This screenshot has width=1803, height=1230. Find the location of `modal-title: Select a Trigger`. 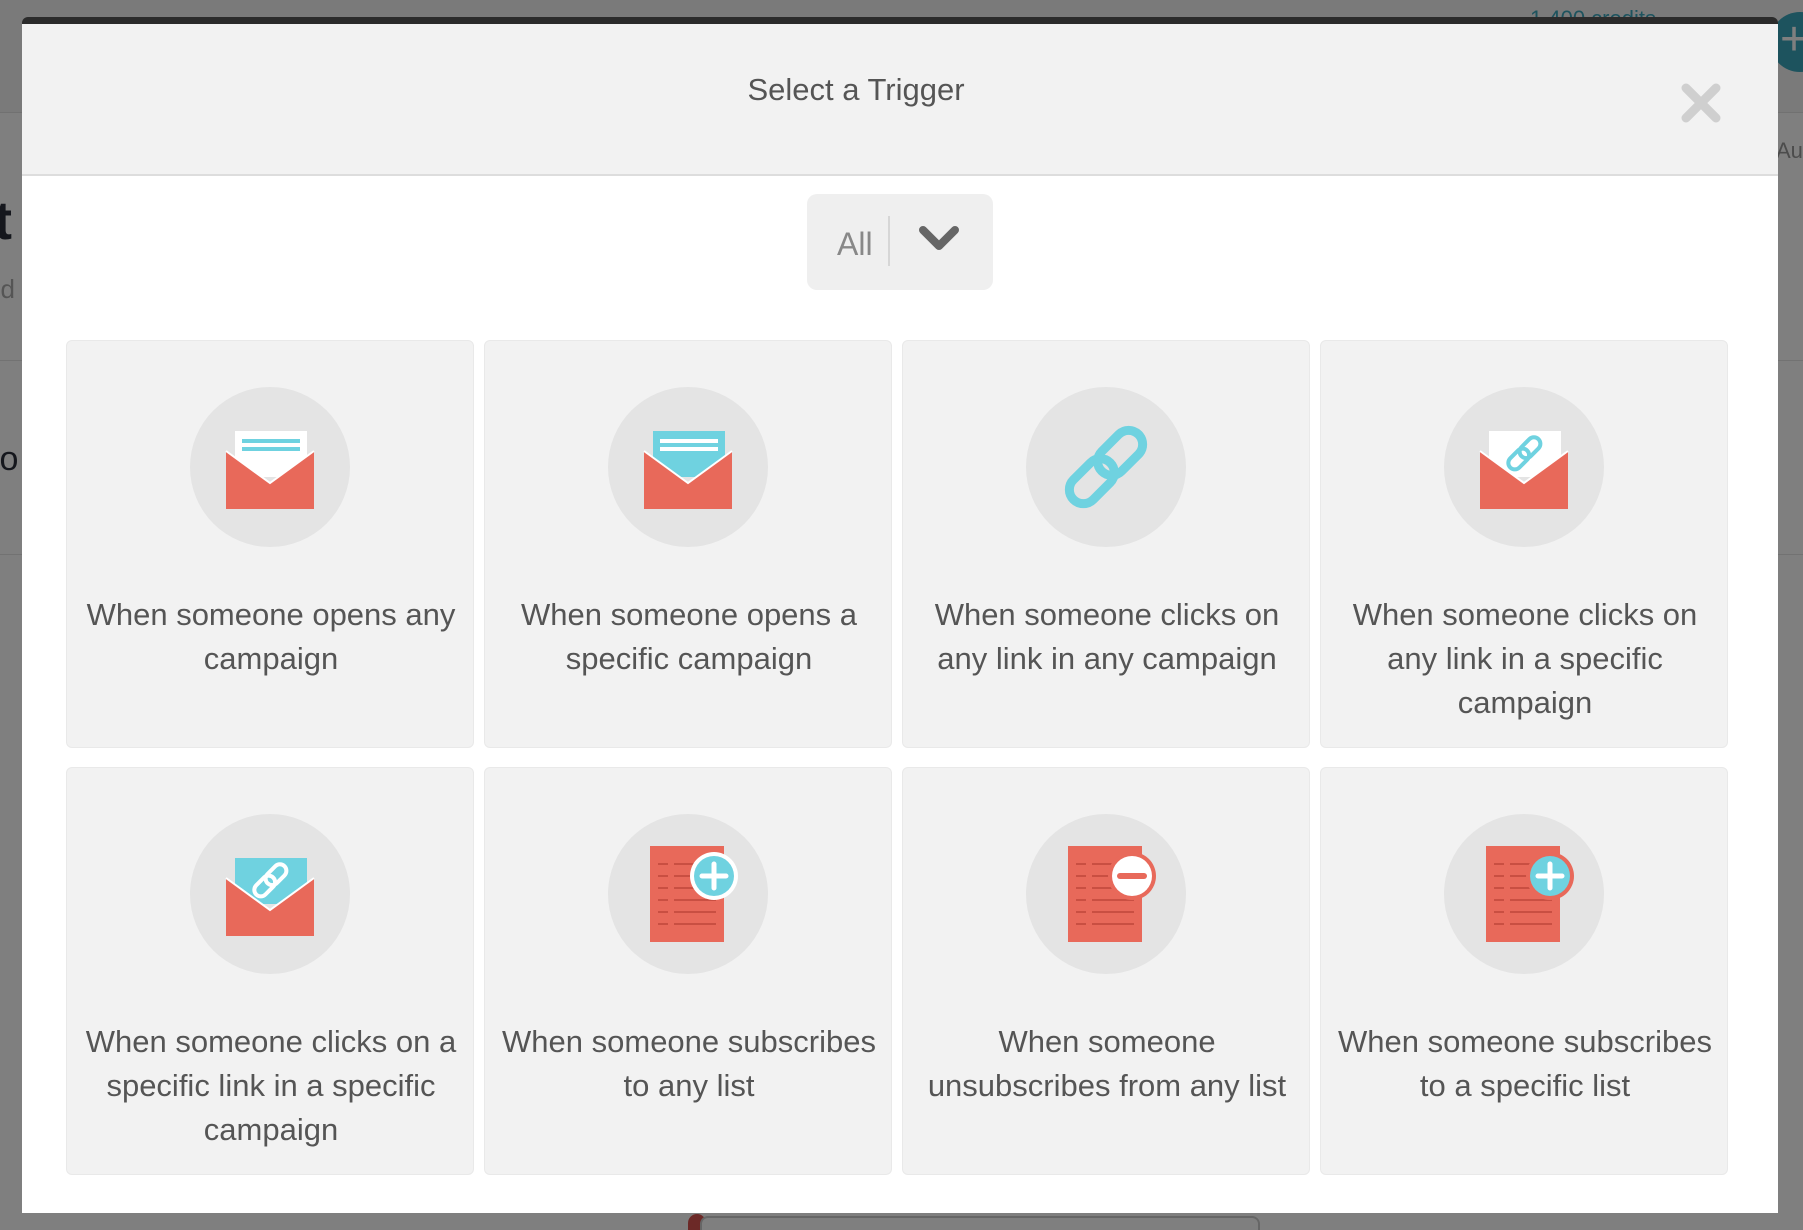

modal-title: Select a Trigger is located at coordinates (856, 89).